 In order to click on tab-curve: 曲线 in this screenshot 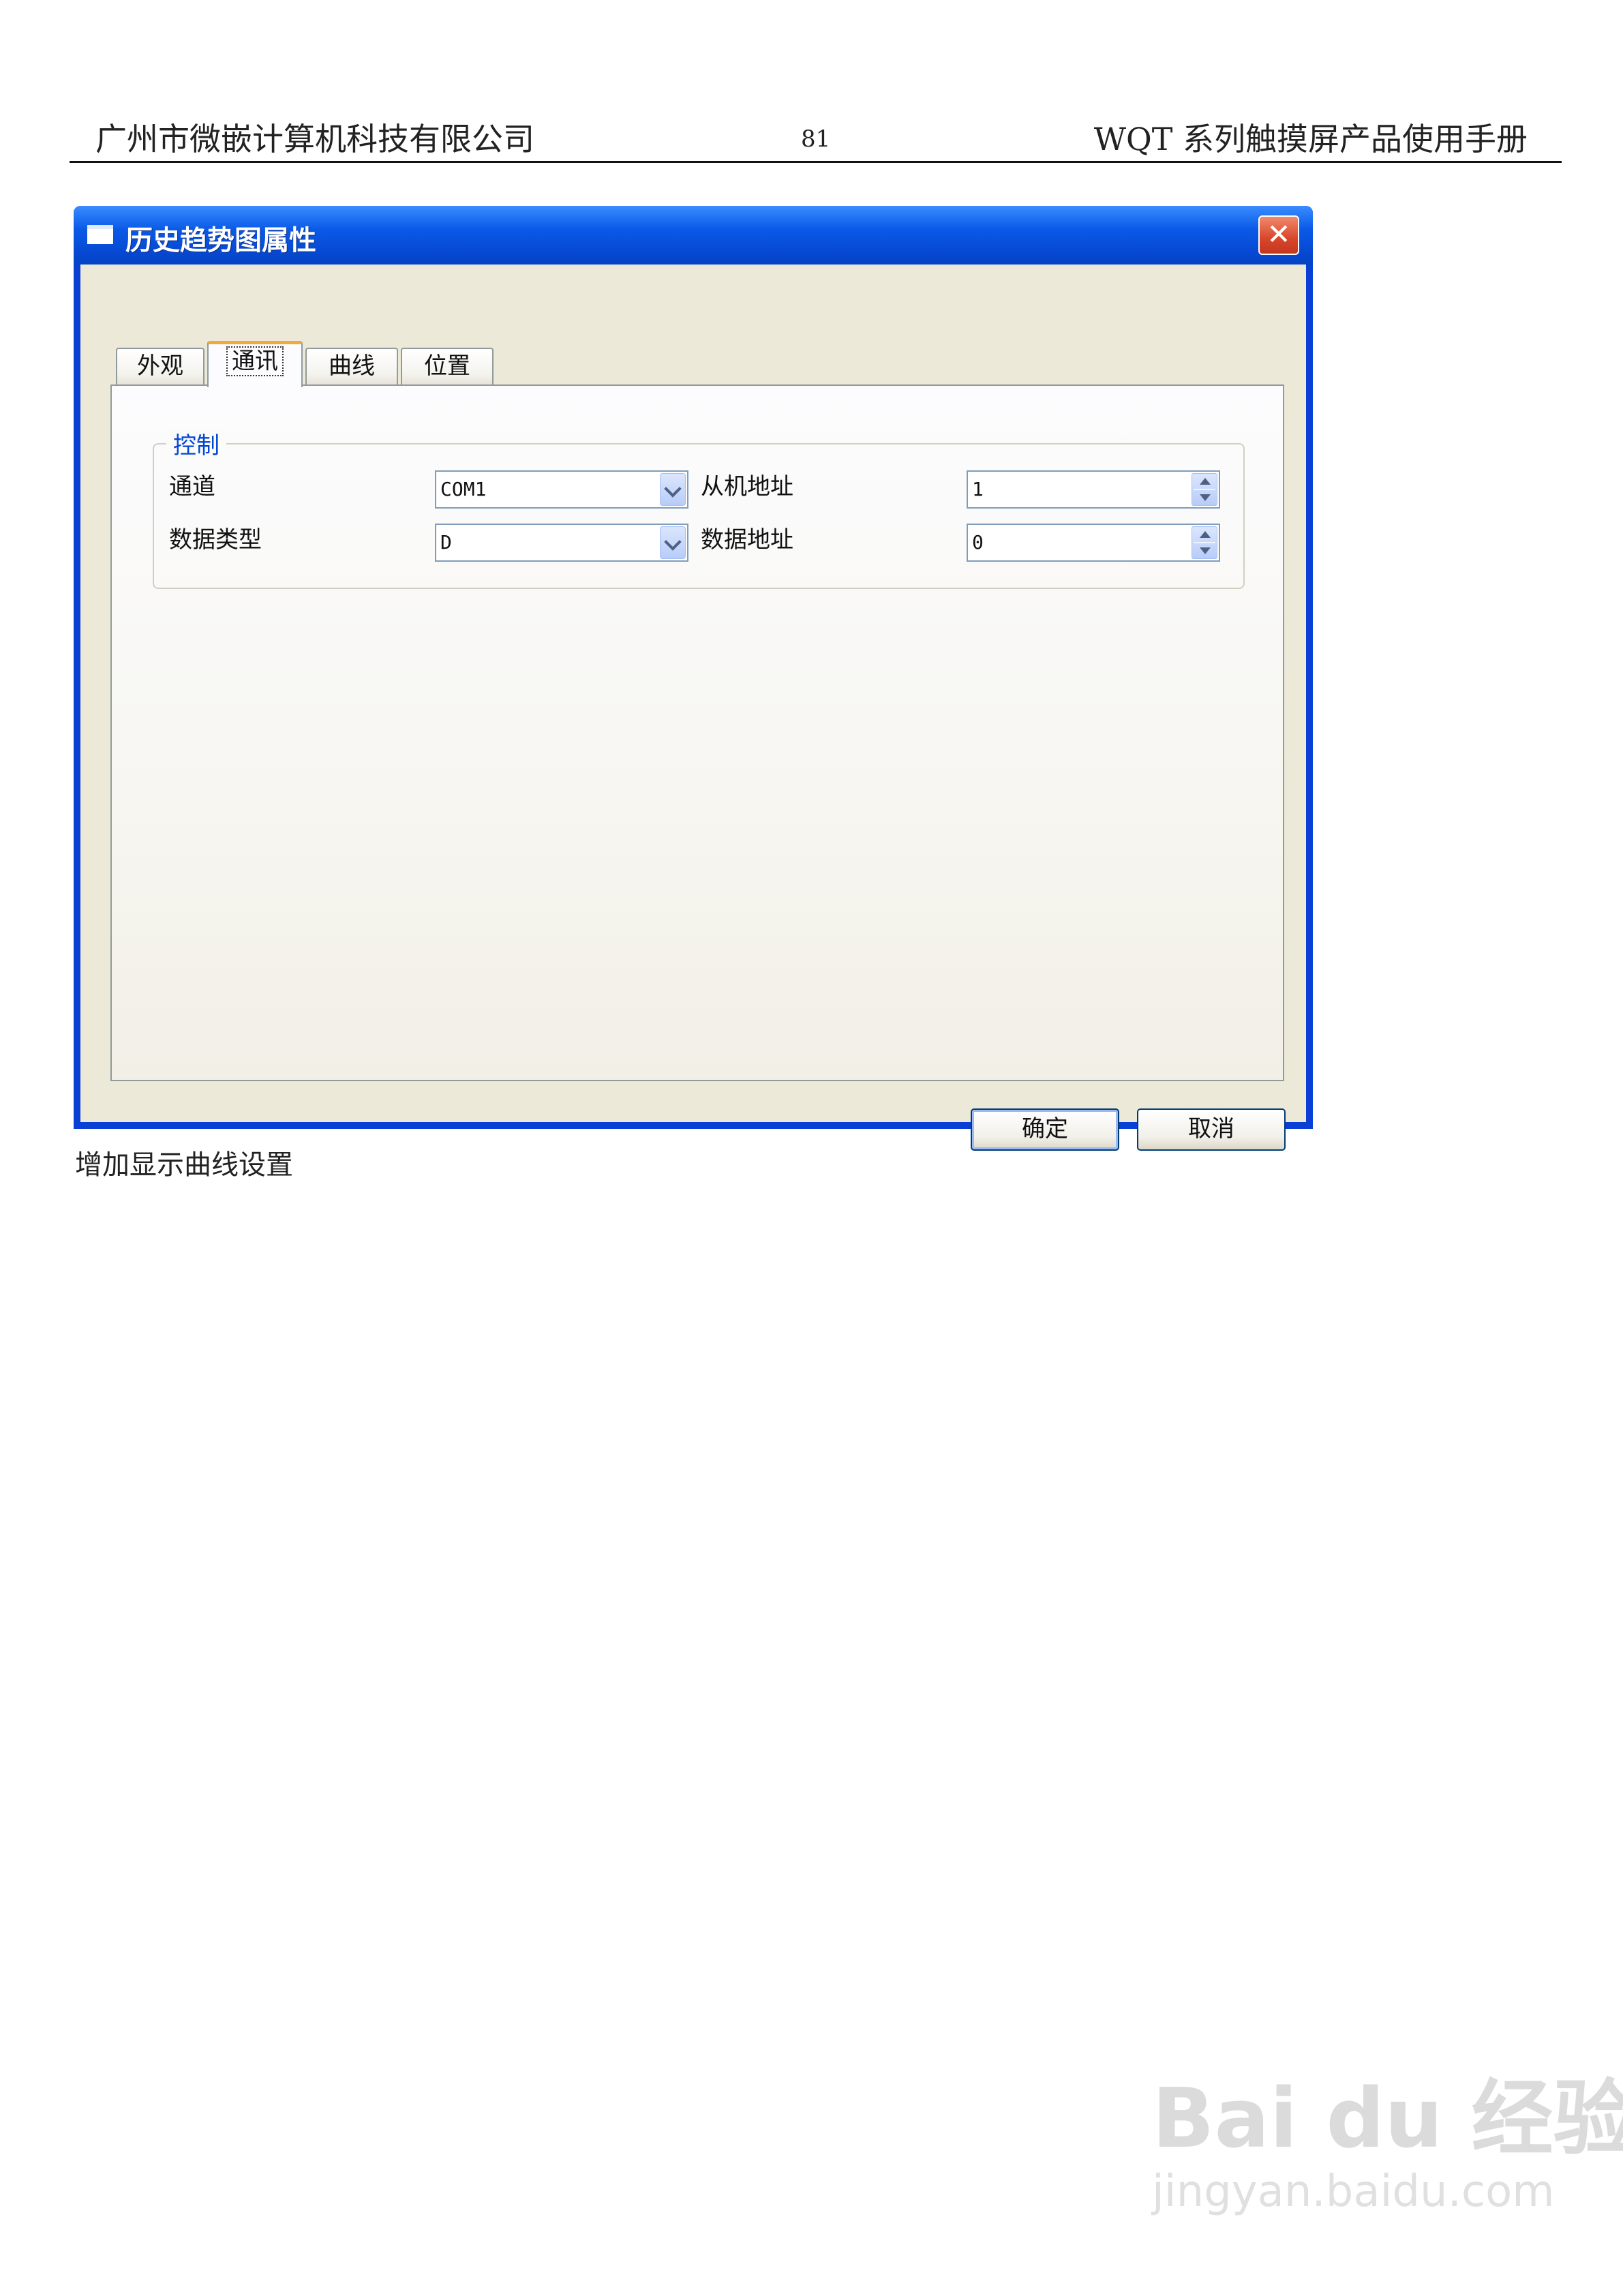, I will do `click(351, 366)`.